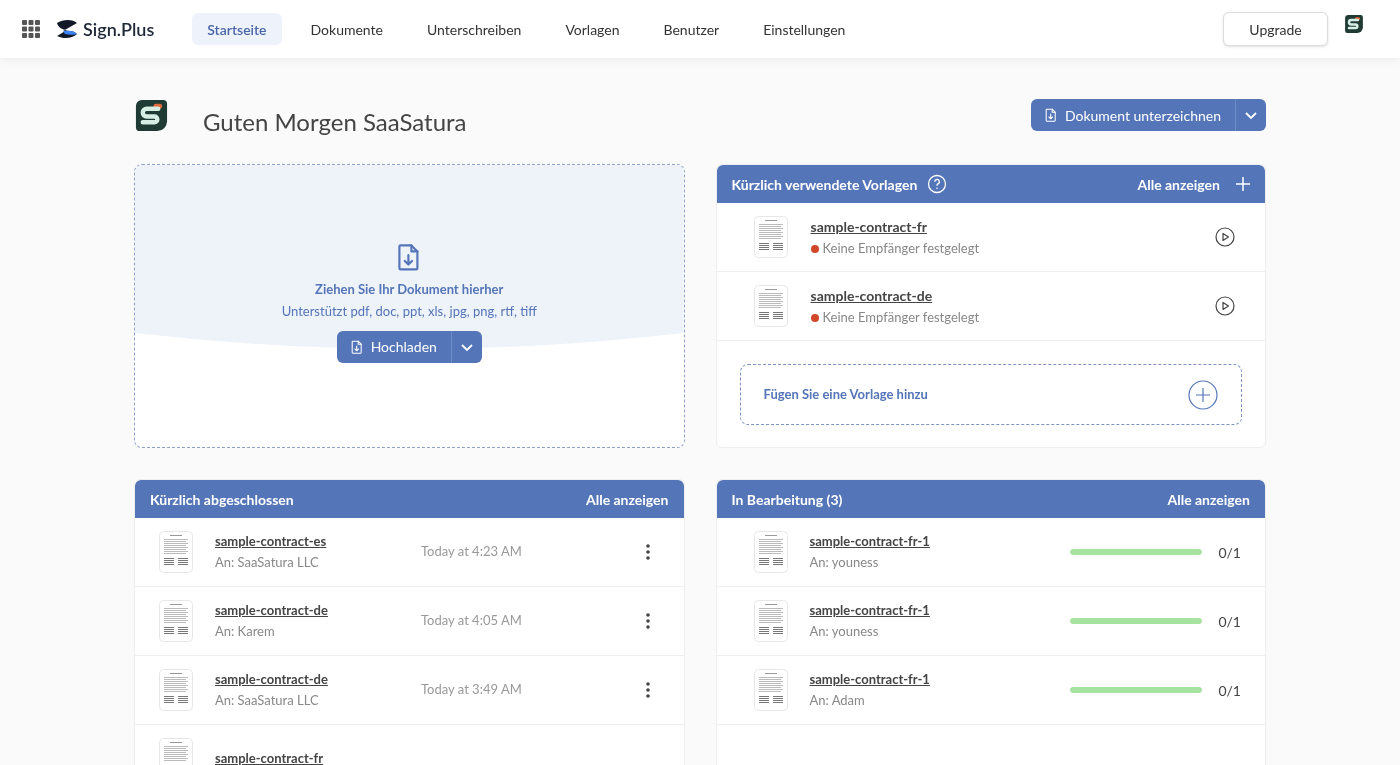  Describe the element at coordinates (472, 621) in the screenshot. I see `timestamp: Today at 4:05 AM` at that location.